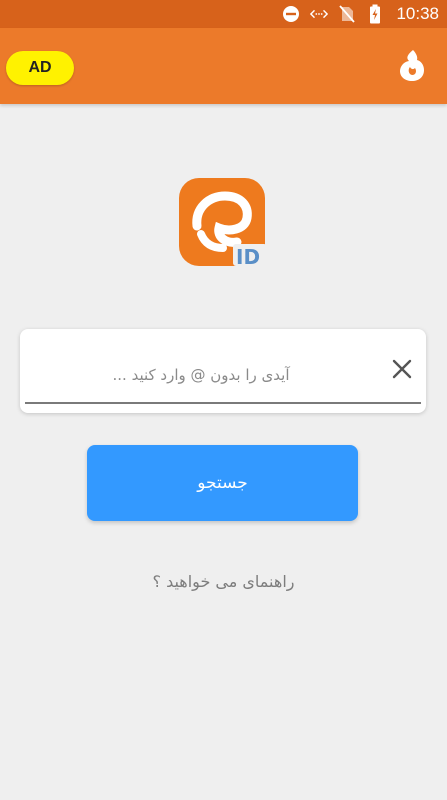 This screenshot has height=800, width=447. Describe the element at coordinates (319, 14) in the screenshot. I see `data-saver-icon` at that location.